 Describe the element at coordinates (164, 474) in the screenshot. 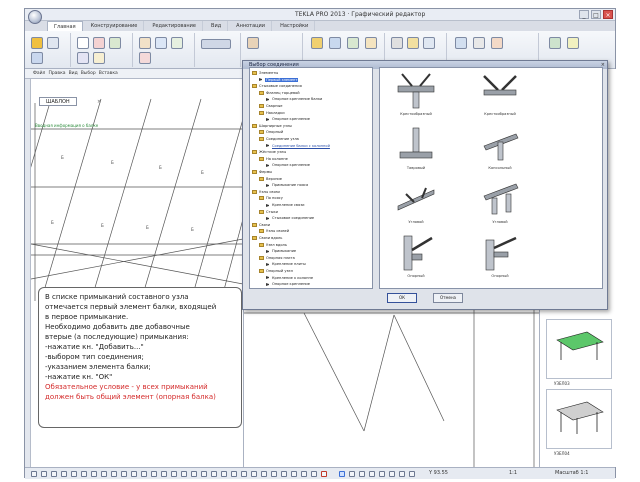

I see `block-icon` at that location.